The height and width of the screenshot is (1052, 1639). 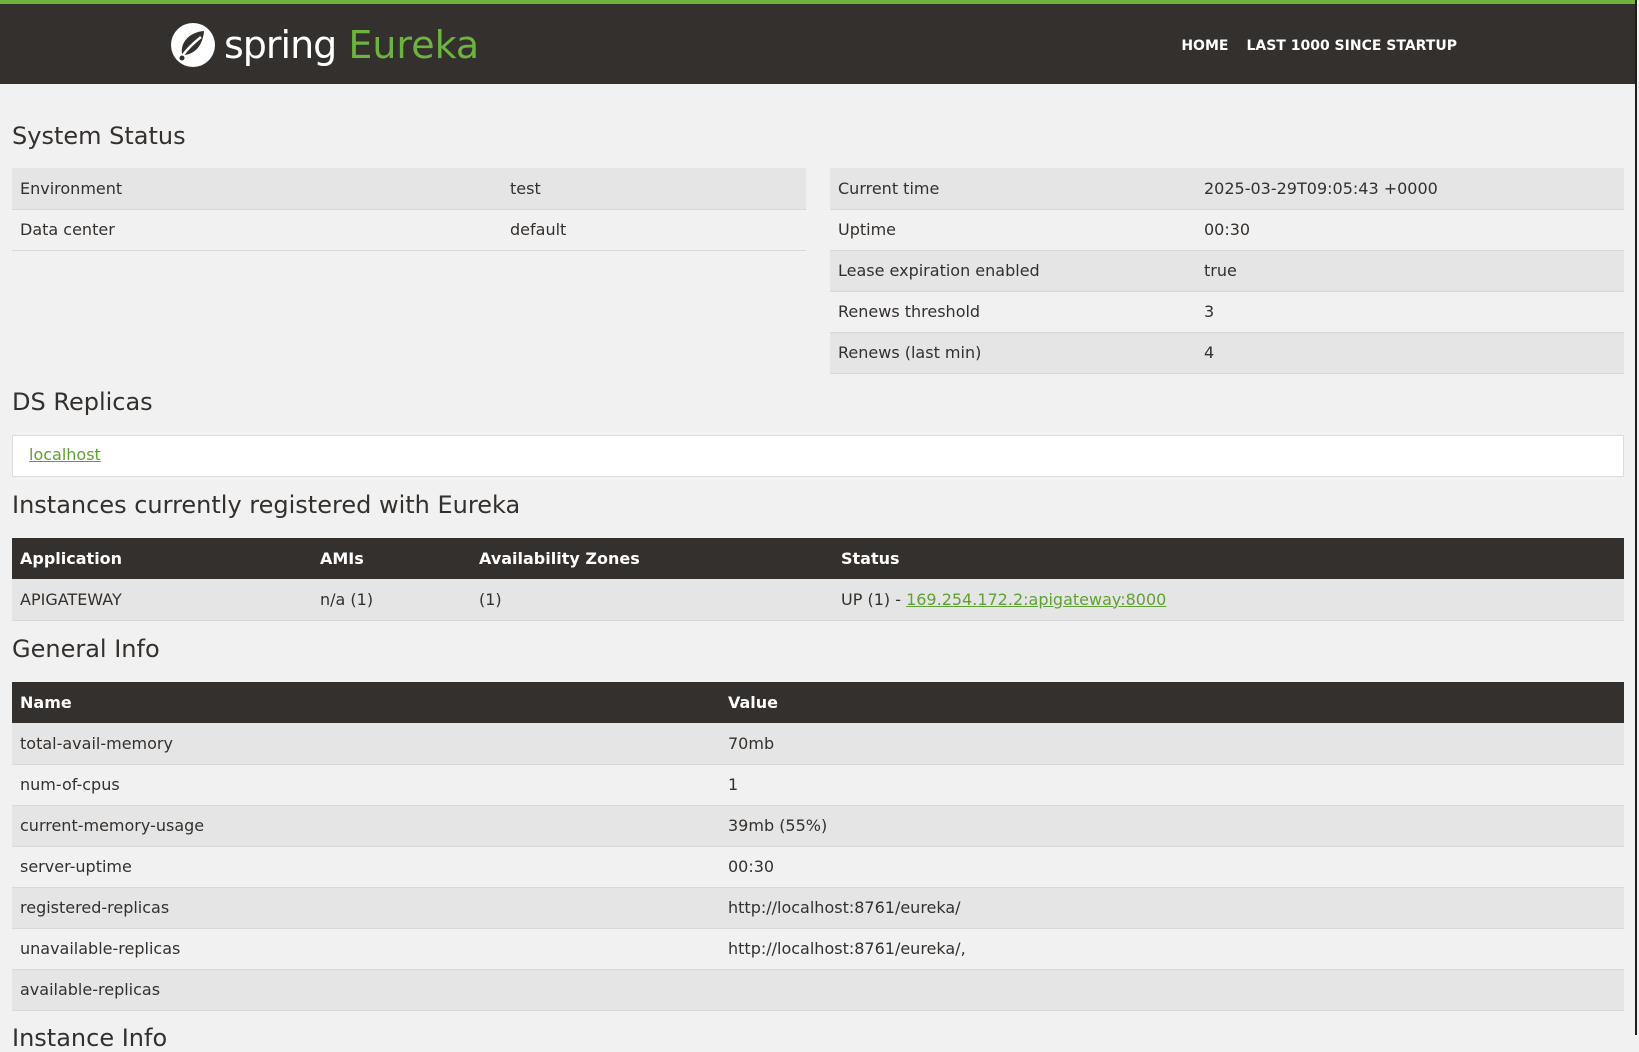 I want to click on replica-localhost-link: localhost, so click(x=65, y=454).